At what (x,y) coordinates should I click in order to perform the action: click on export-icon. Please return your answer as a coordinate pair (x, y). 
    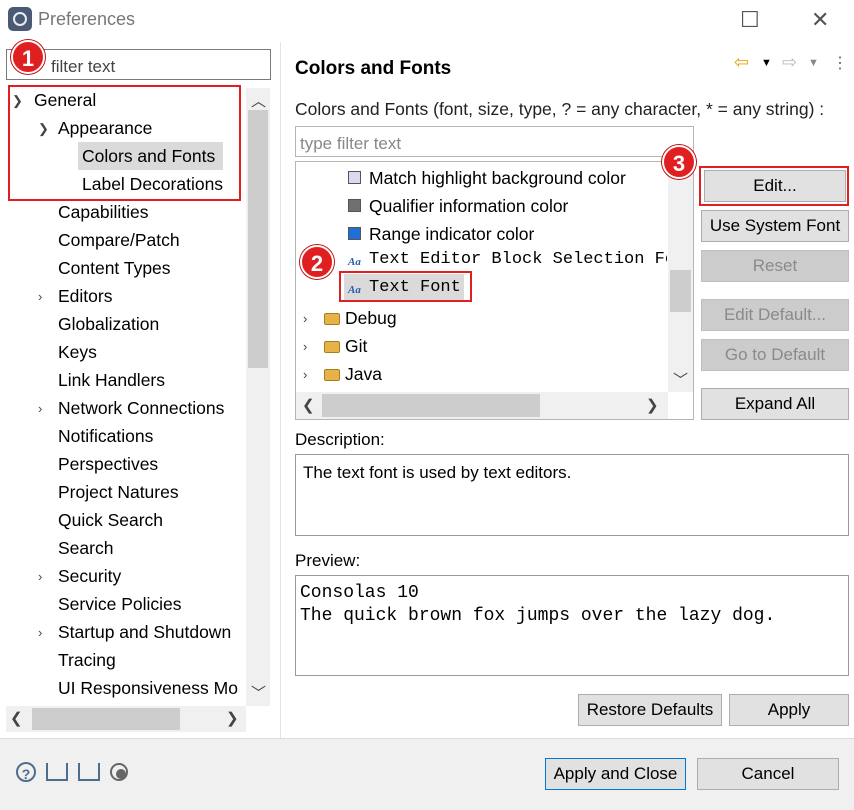
    Looking at the image, I should click on (89, 772).